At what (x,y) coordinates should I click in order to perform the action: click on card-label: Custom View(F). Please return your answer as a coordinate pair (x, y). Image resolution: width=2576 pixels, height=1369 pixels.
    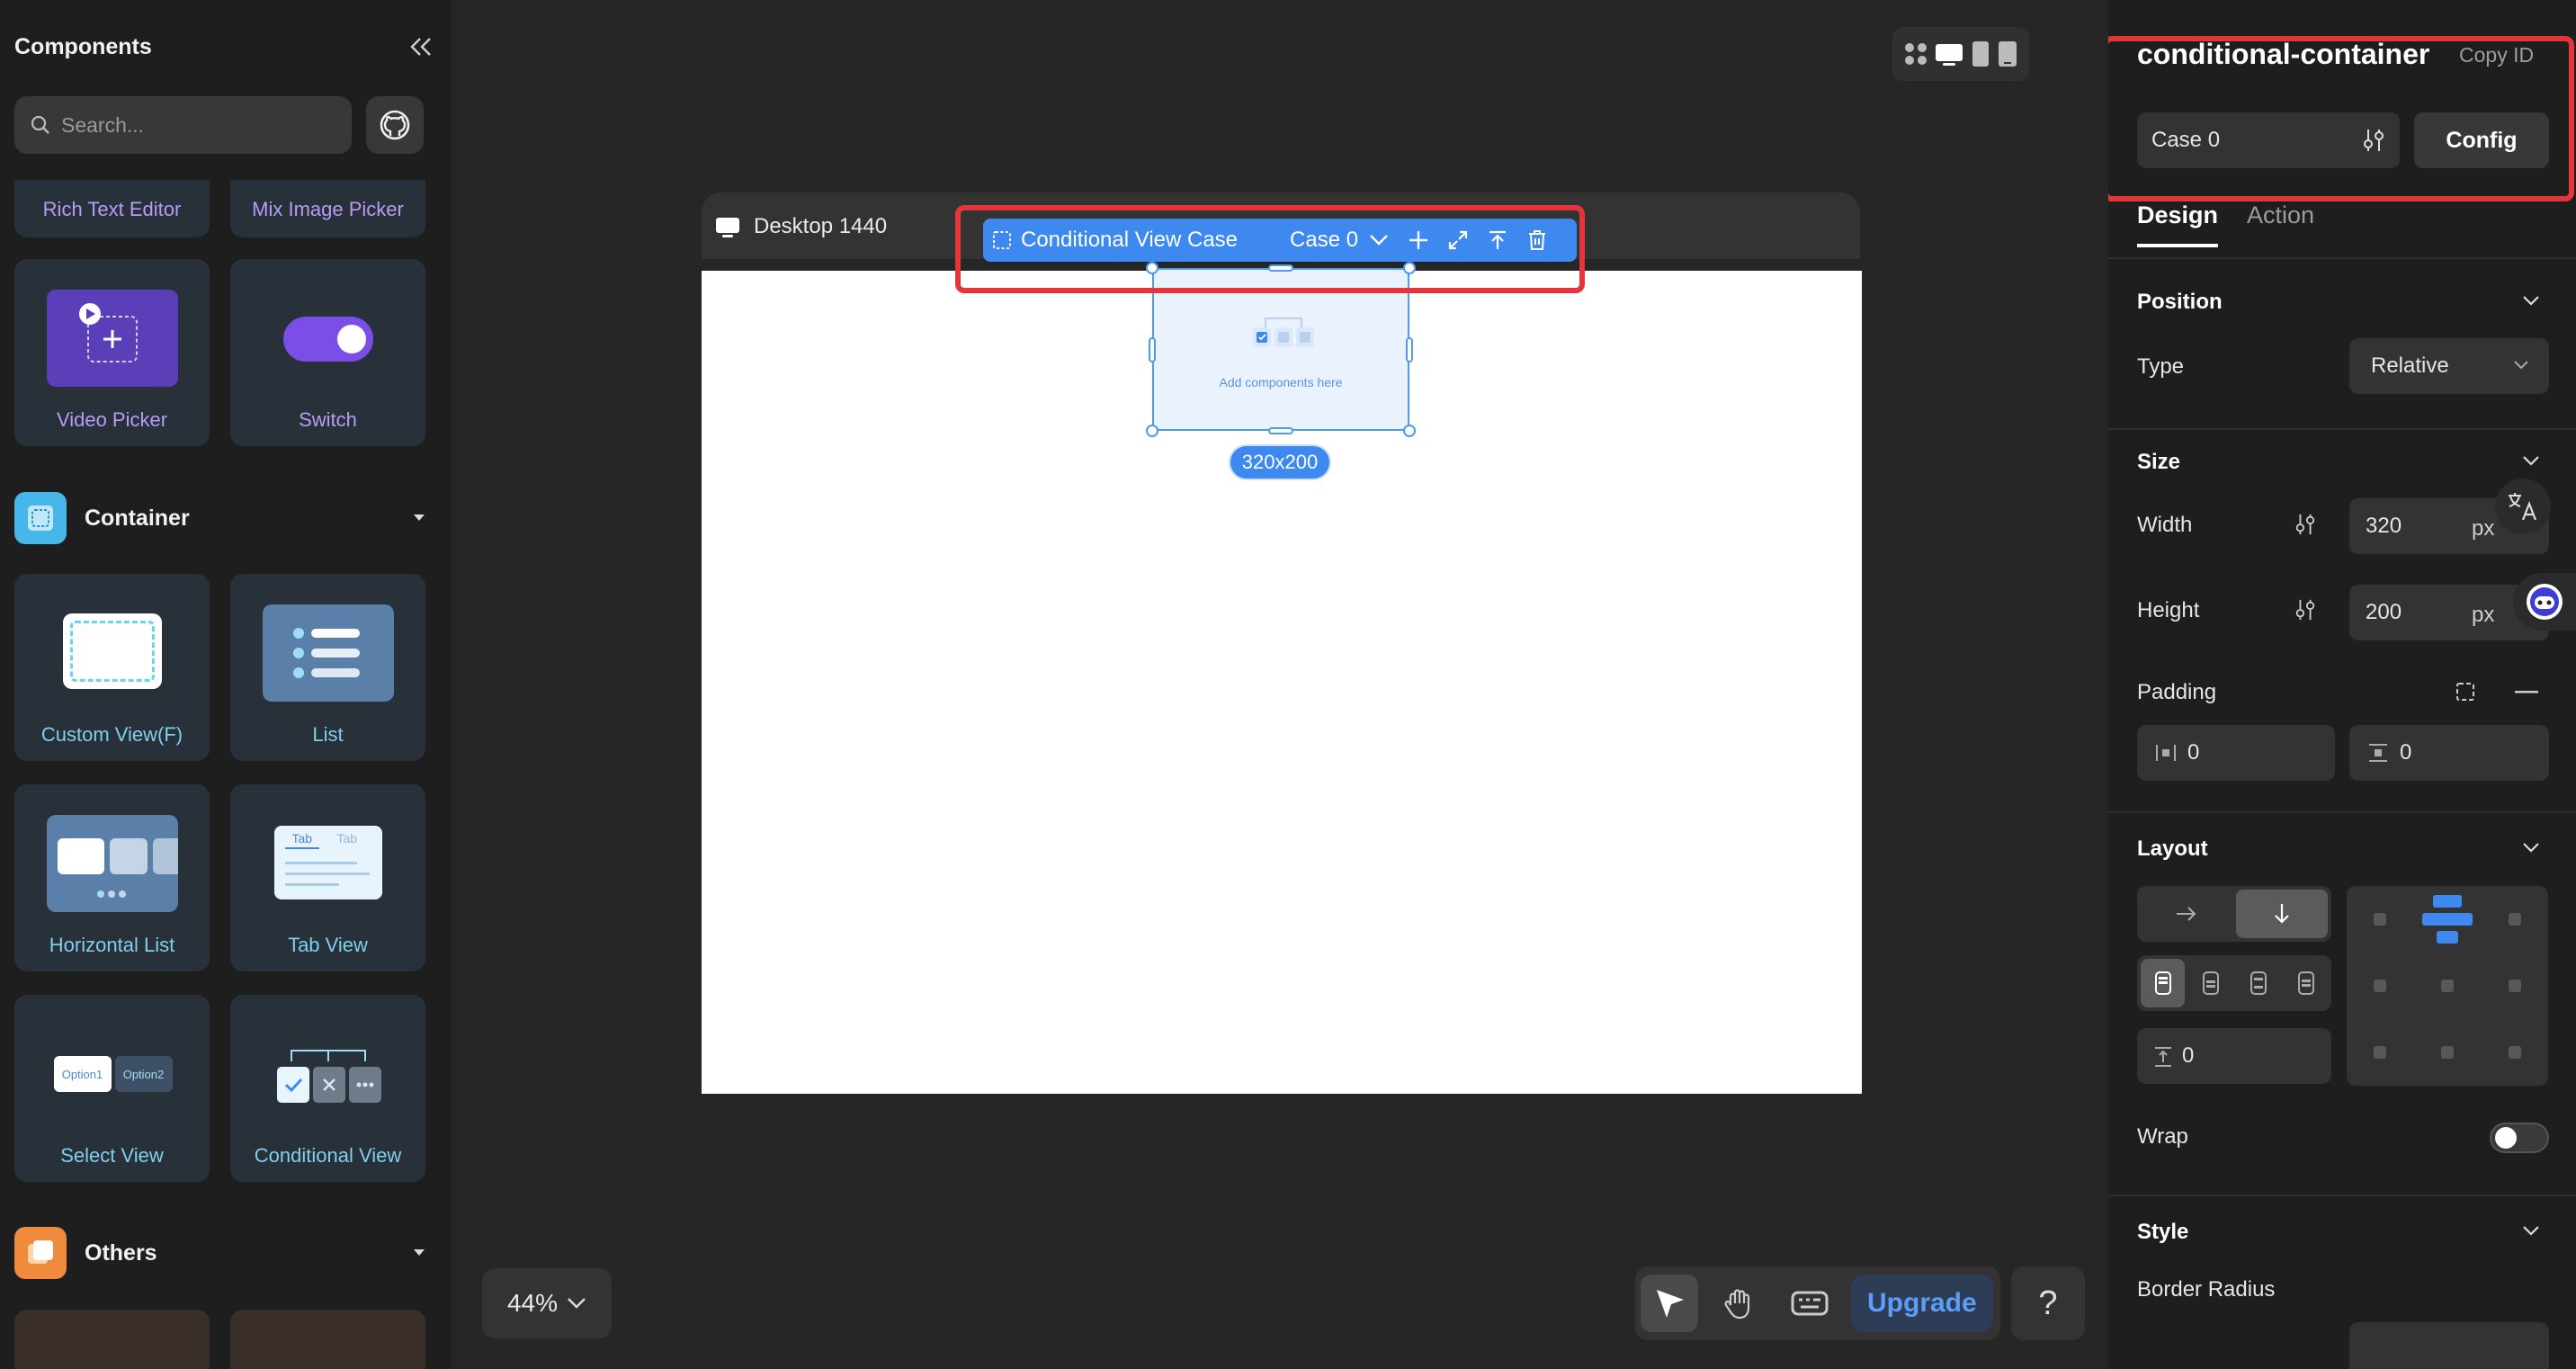
    Looking at the image, I should click on (111, 735).